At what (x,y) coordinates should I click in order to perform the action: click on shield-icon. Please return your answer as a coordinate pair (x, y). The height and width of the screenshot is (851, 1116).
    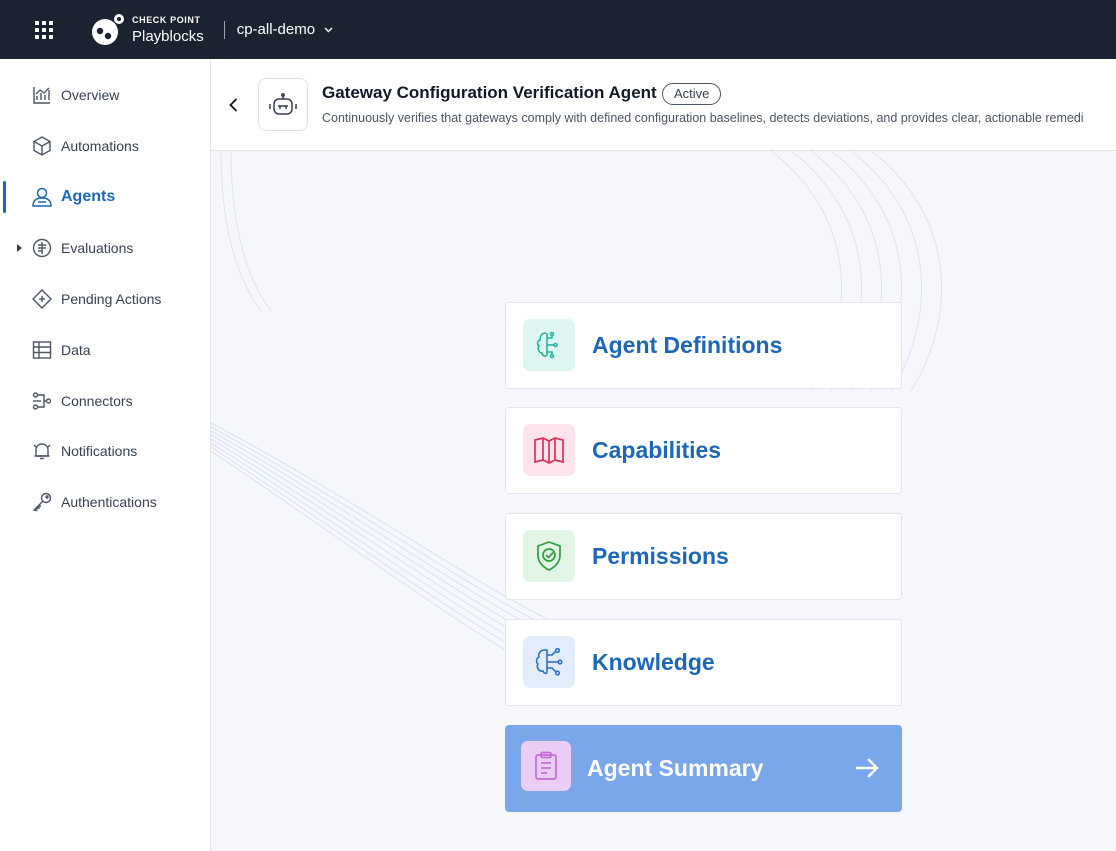
    Looking at the image, I should click on (549, 556).